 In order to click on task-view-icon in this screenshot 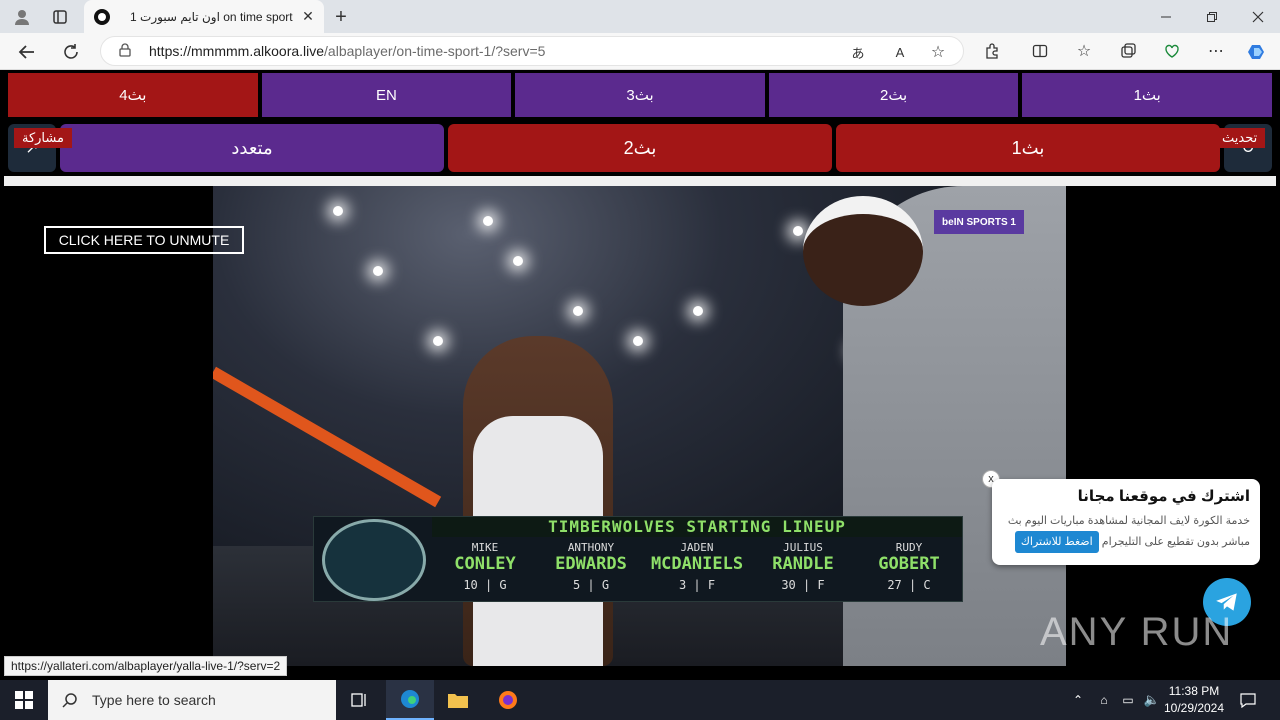, I will do `click(360, 700)`.